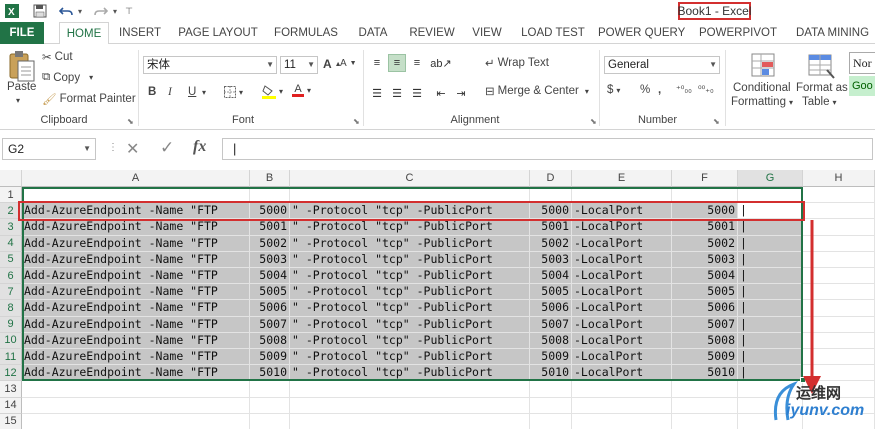 This screenshot has width=875, height=429. What do you see at coordinates (136, 227) in the screenshot?
I see `cell-a3: Add-AzureEndpoint -Name "FTP` at bounding box center [136, 227].